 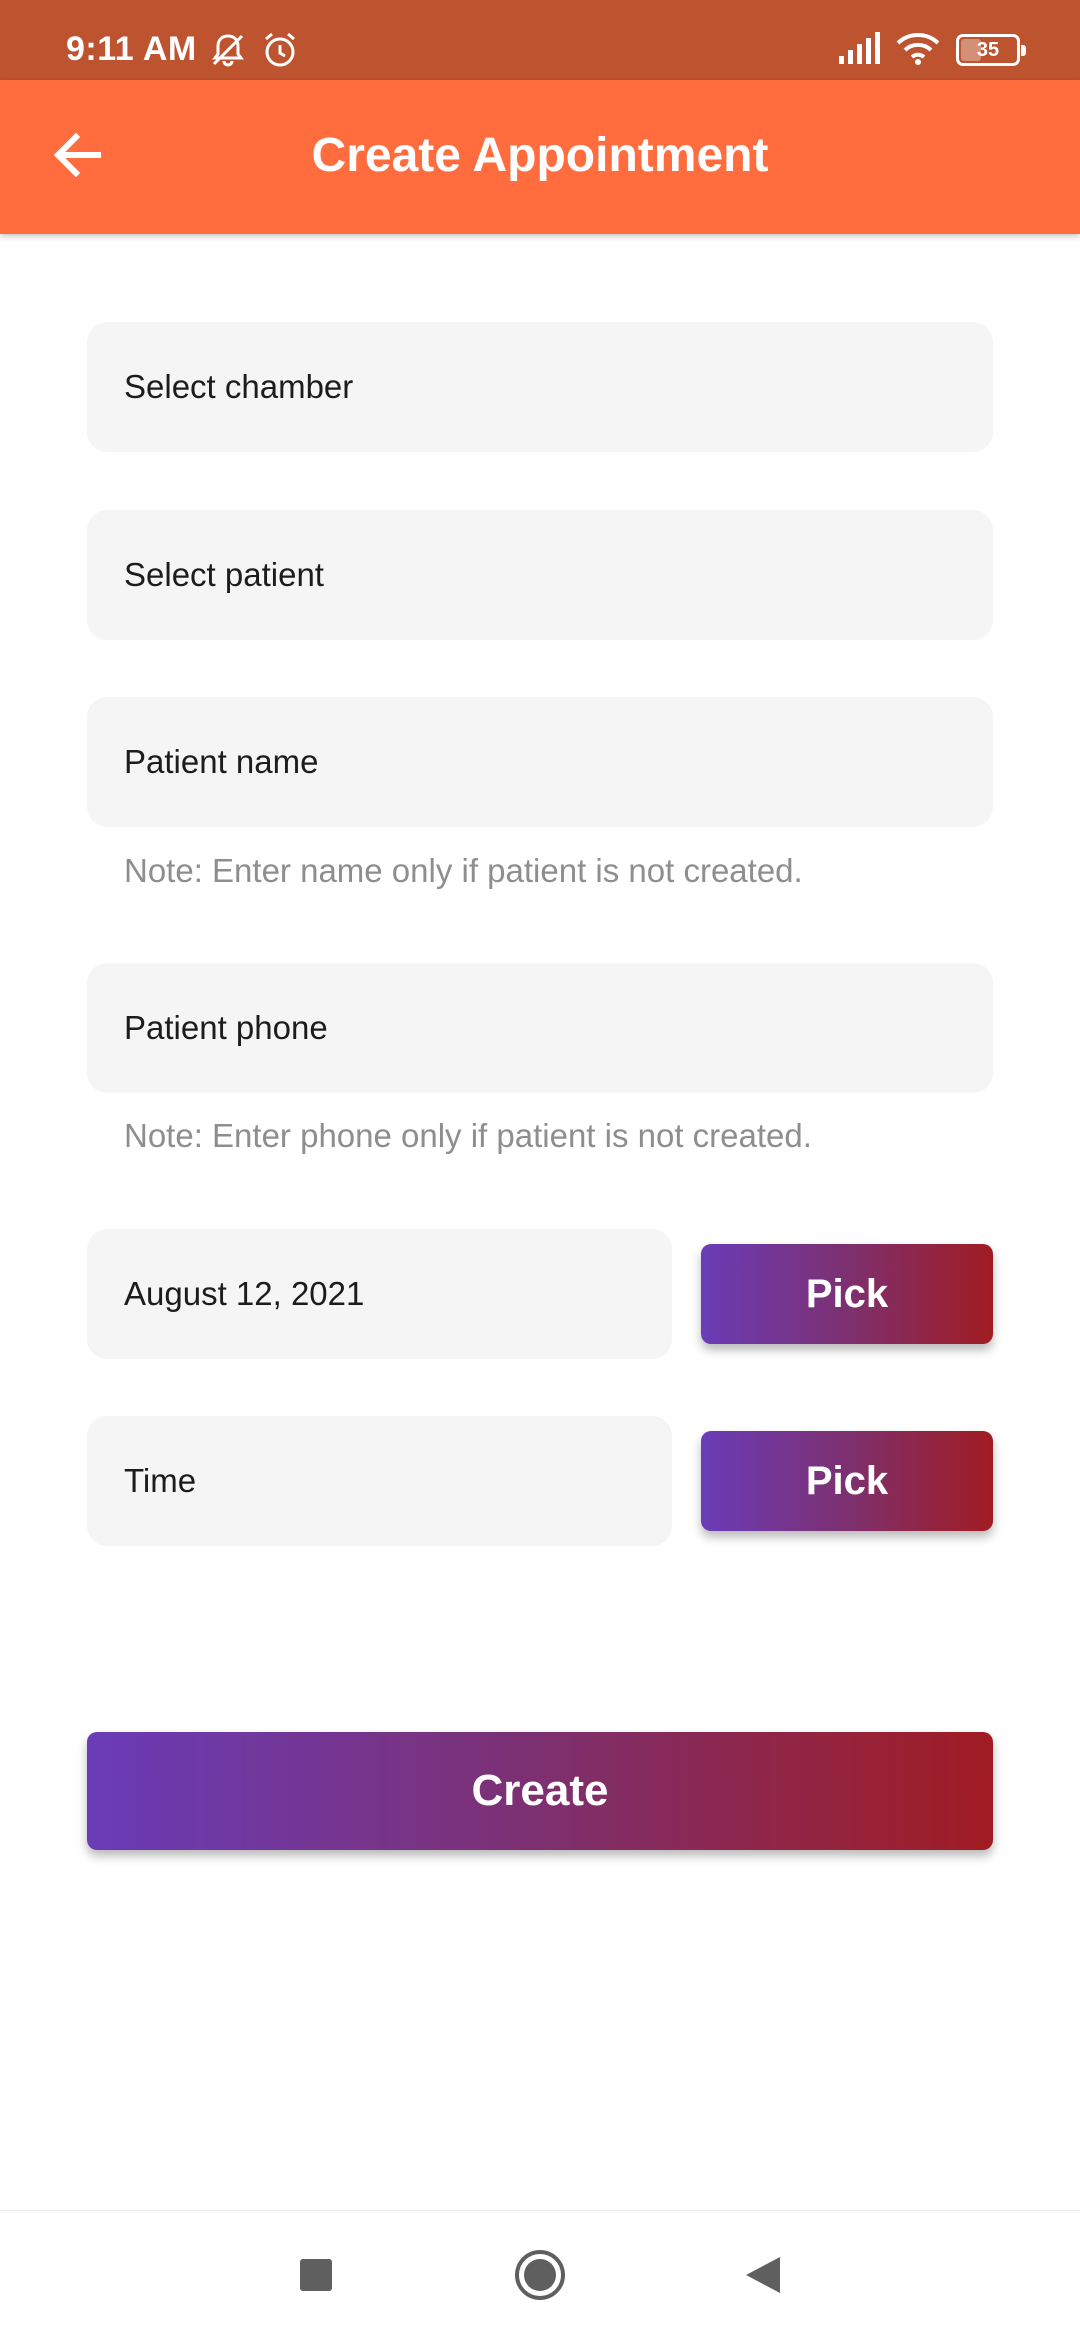 What do you see at coordinates (540, 1028) in the screenshot?
I see `patient-phone-field: Patient phone` at bounding box center [540, 1028].